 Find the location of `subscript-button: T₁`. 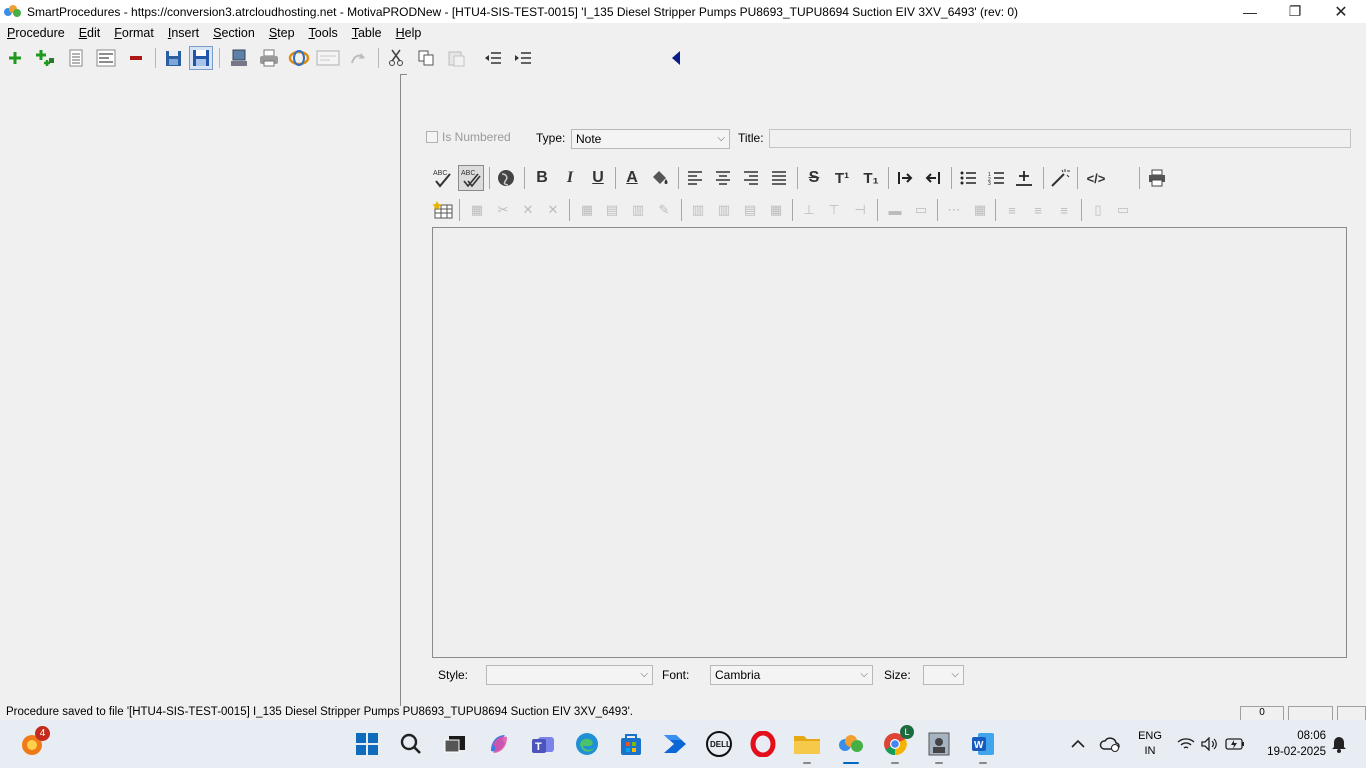

subscript-button: T₁ is located at coordinates (871, 178).